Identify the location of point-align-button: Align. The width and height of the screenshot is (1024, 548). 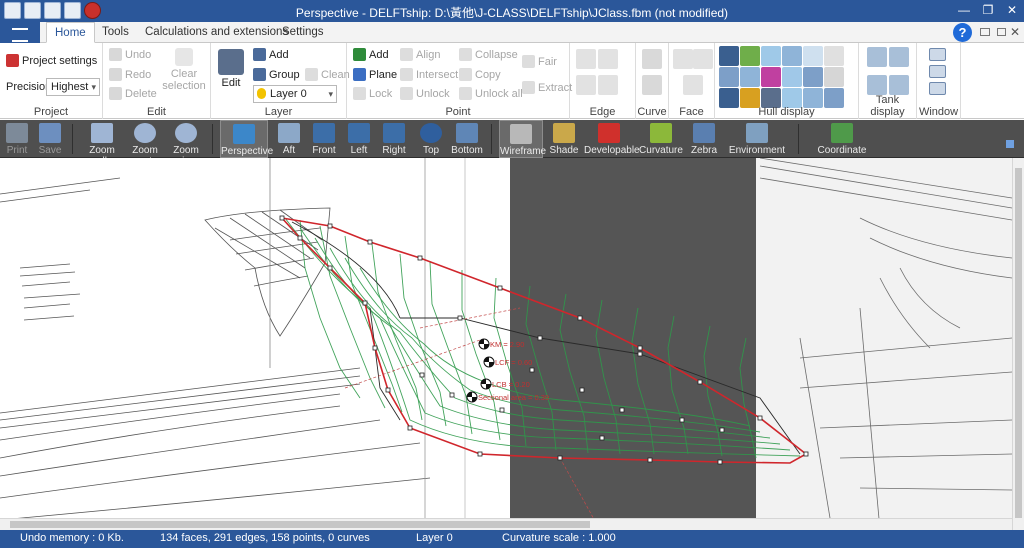
(420, 54).